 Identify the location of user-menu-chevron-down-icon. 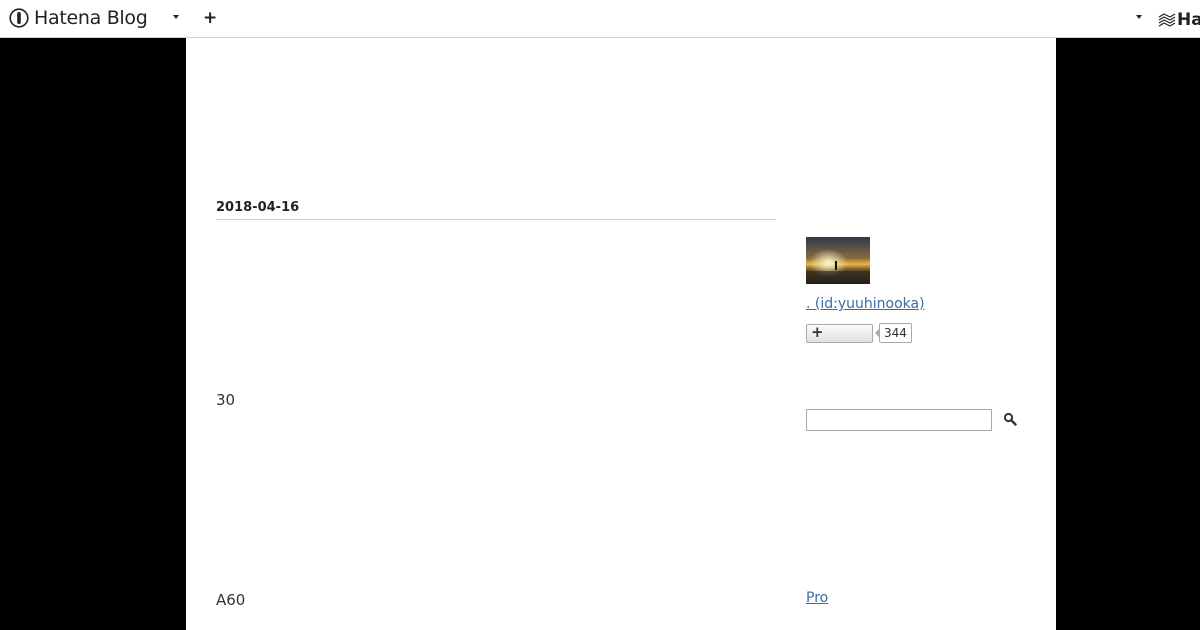
(1139, 17).